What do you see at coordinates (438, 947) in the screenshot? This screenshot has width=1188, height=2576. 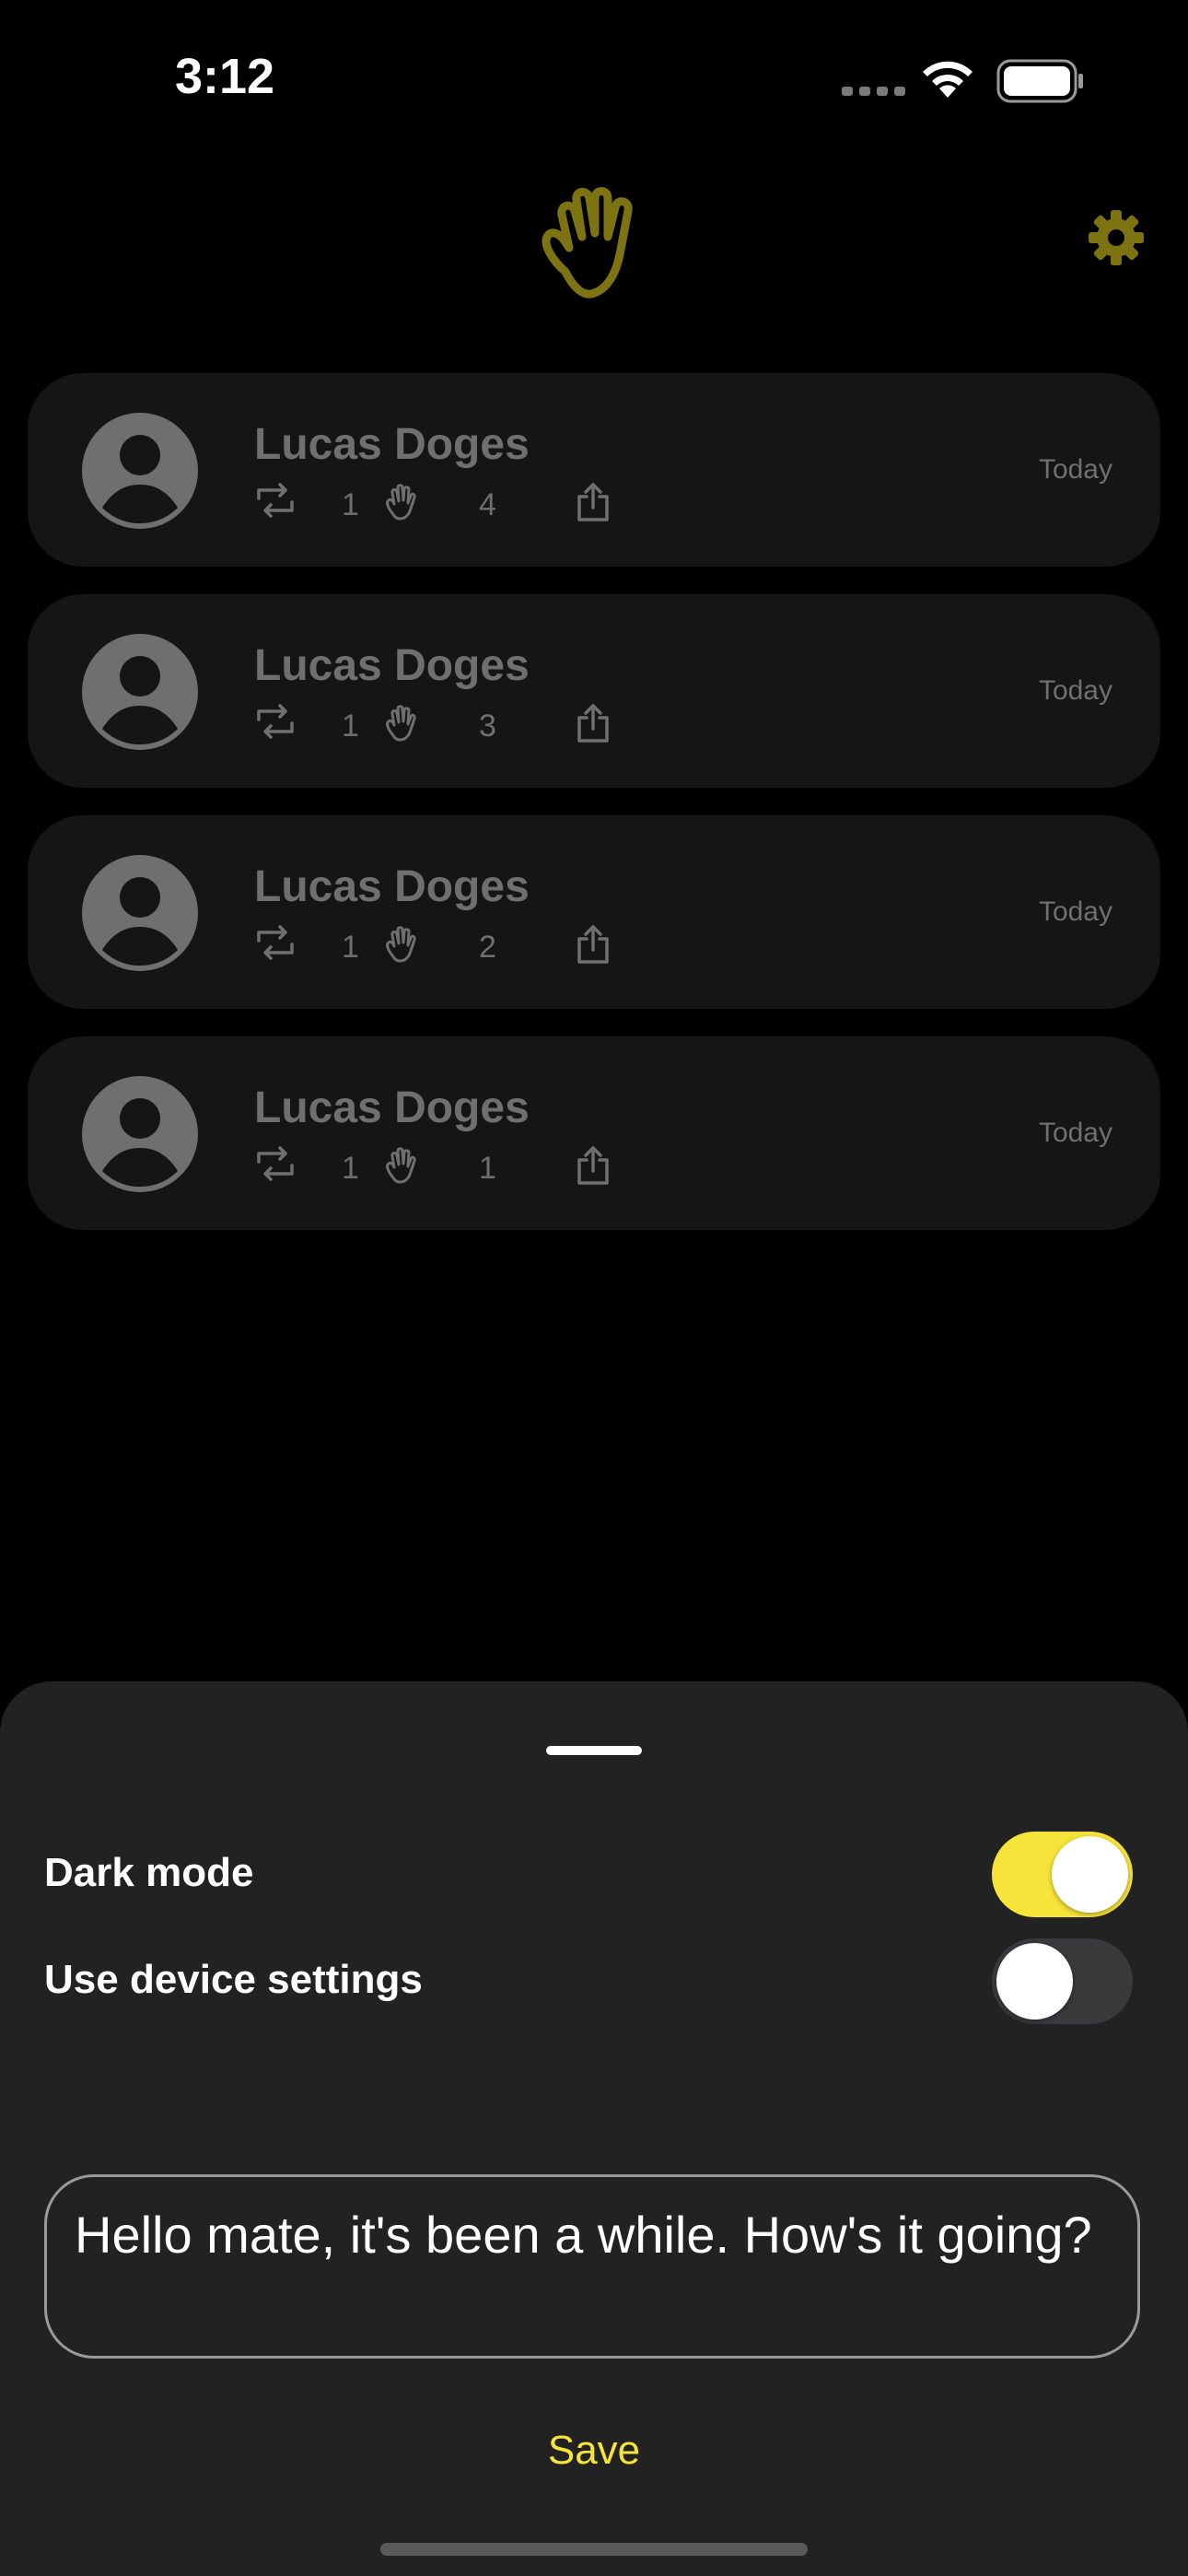 I see `card-stats: 1 2` at bounding box center [438, 947].